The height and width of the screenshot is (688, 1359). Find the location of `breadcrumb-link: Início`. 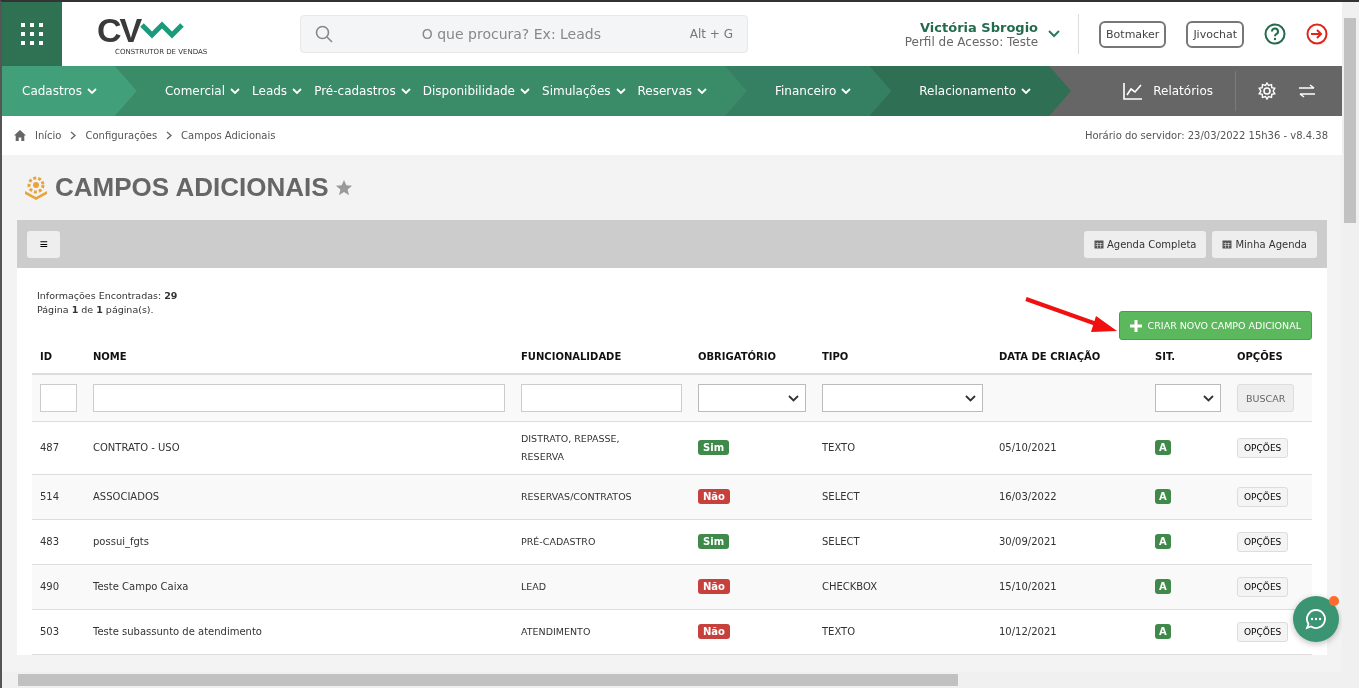

breadcrumb-link: Início is located at coordinates (48, 135).